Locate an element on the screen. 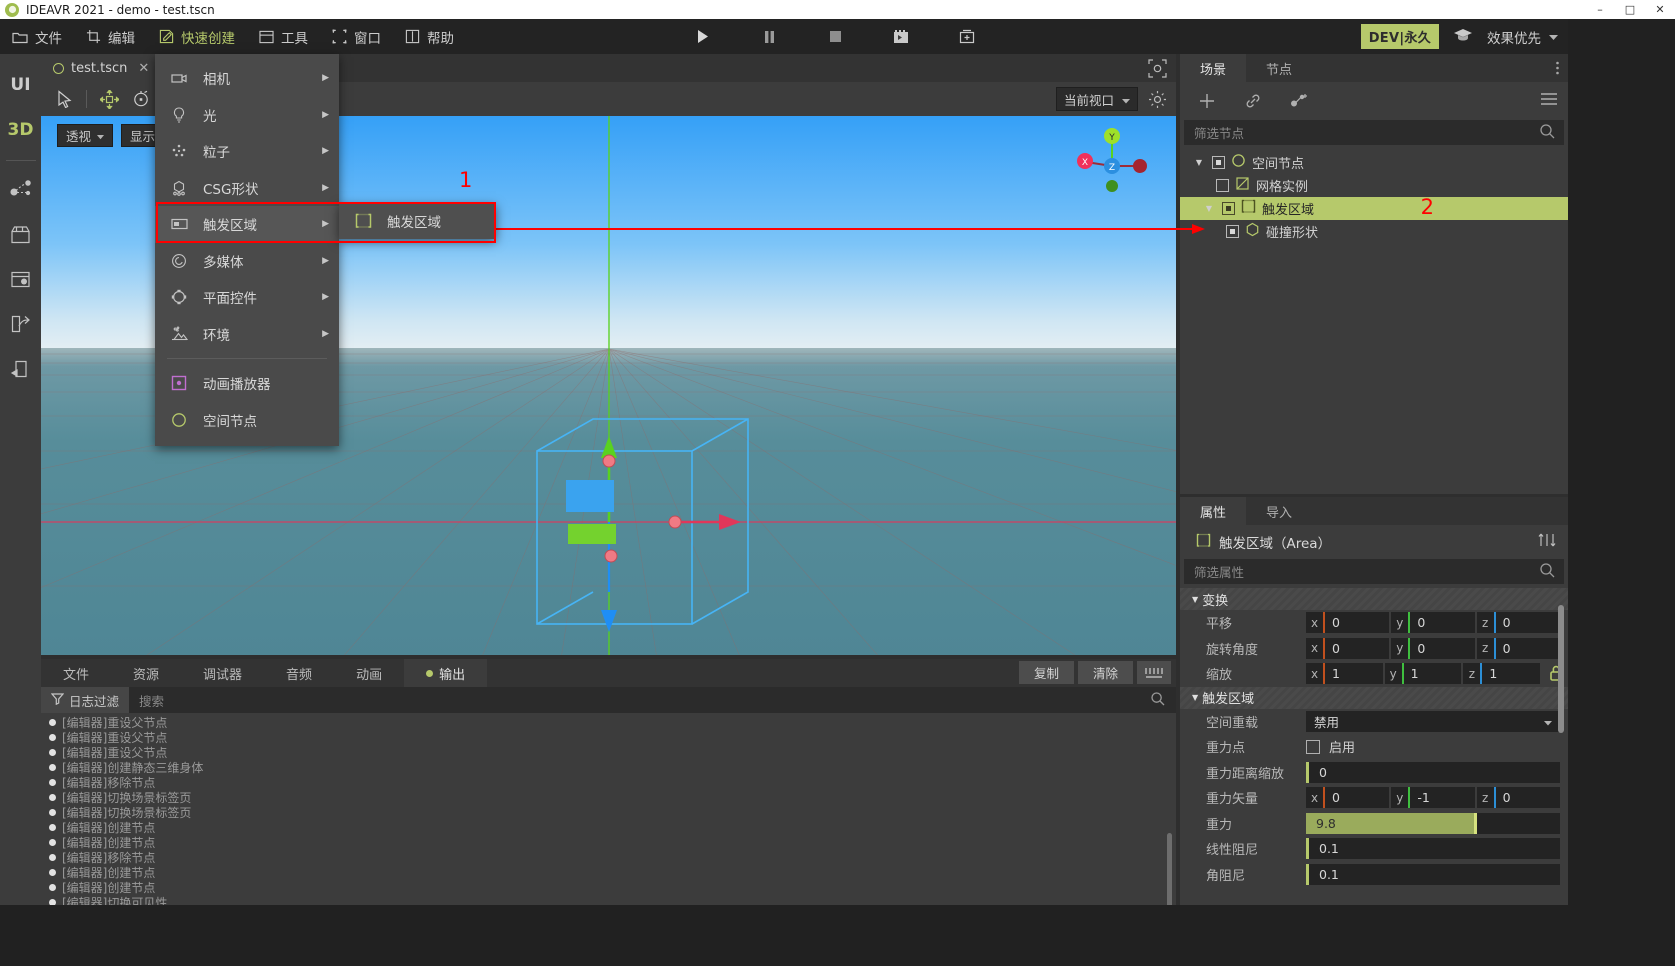  linear-damp-field: 0.1 is located at coordinates (1433, 849).